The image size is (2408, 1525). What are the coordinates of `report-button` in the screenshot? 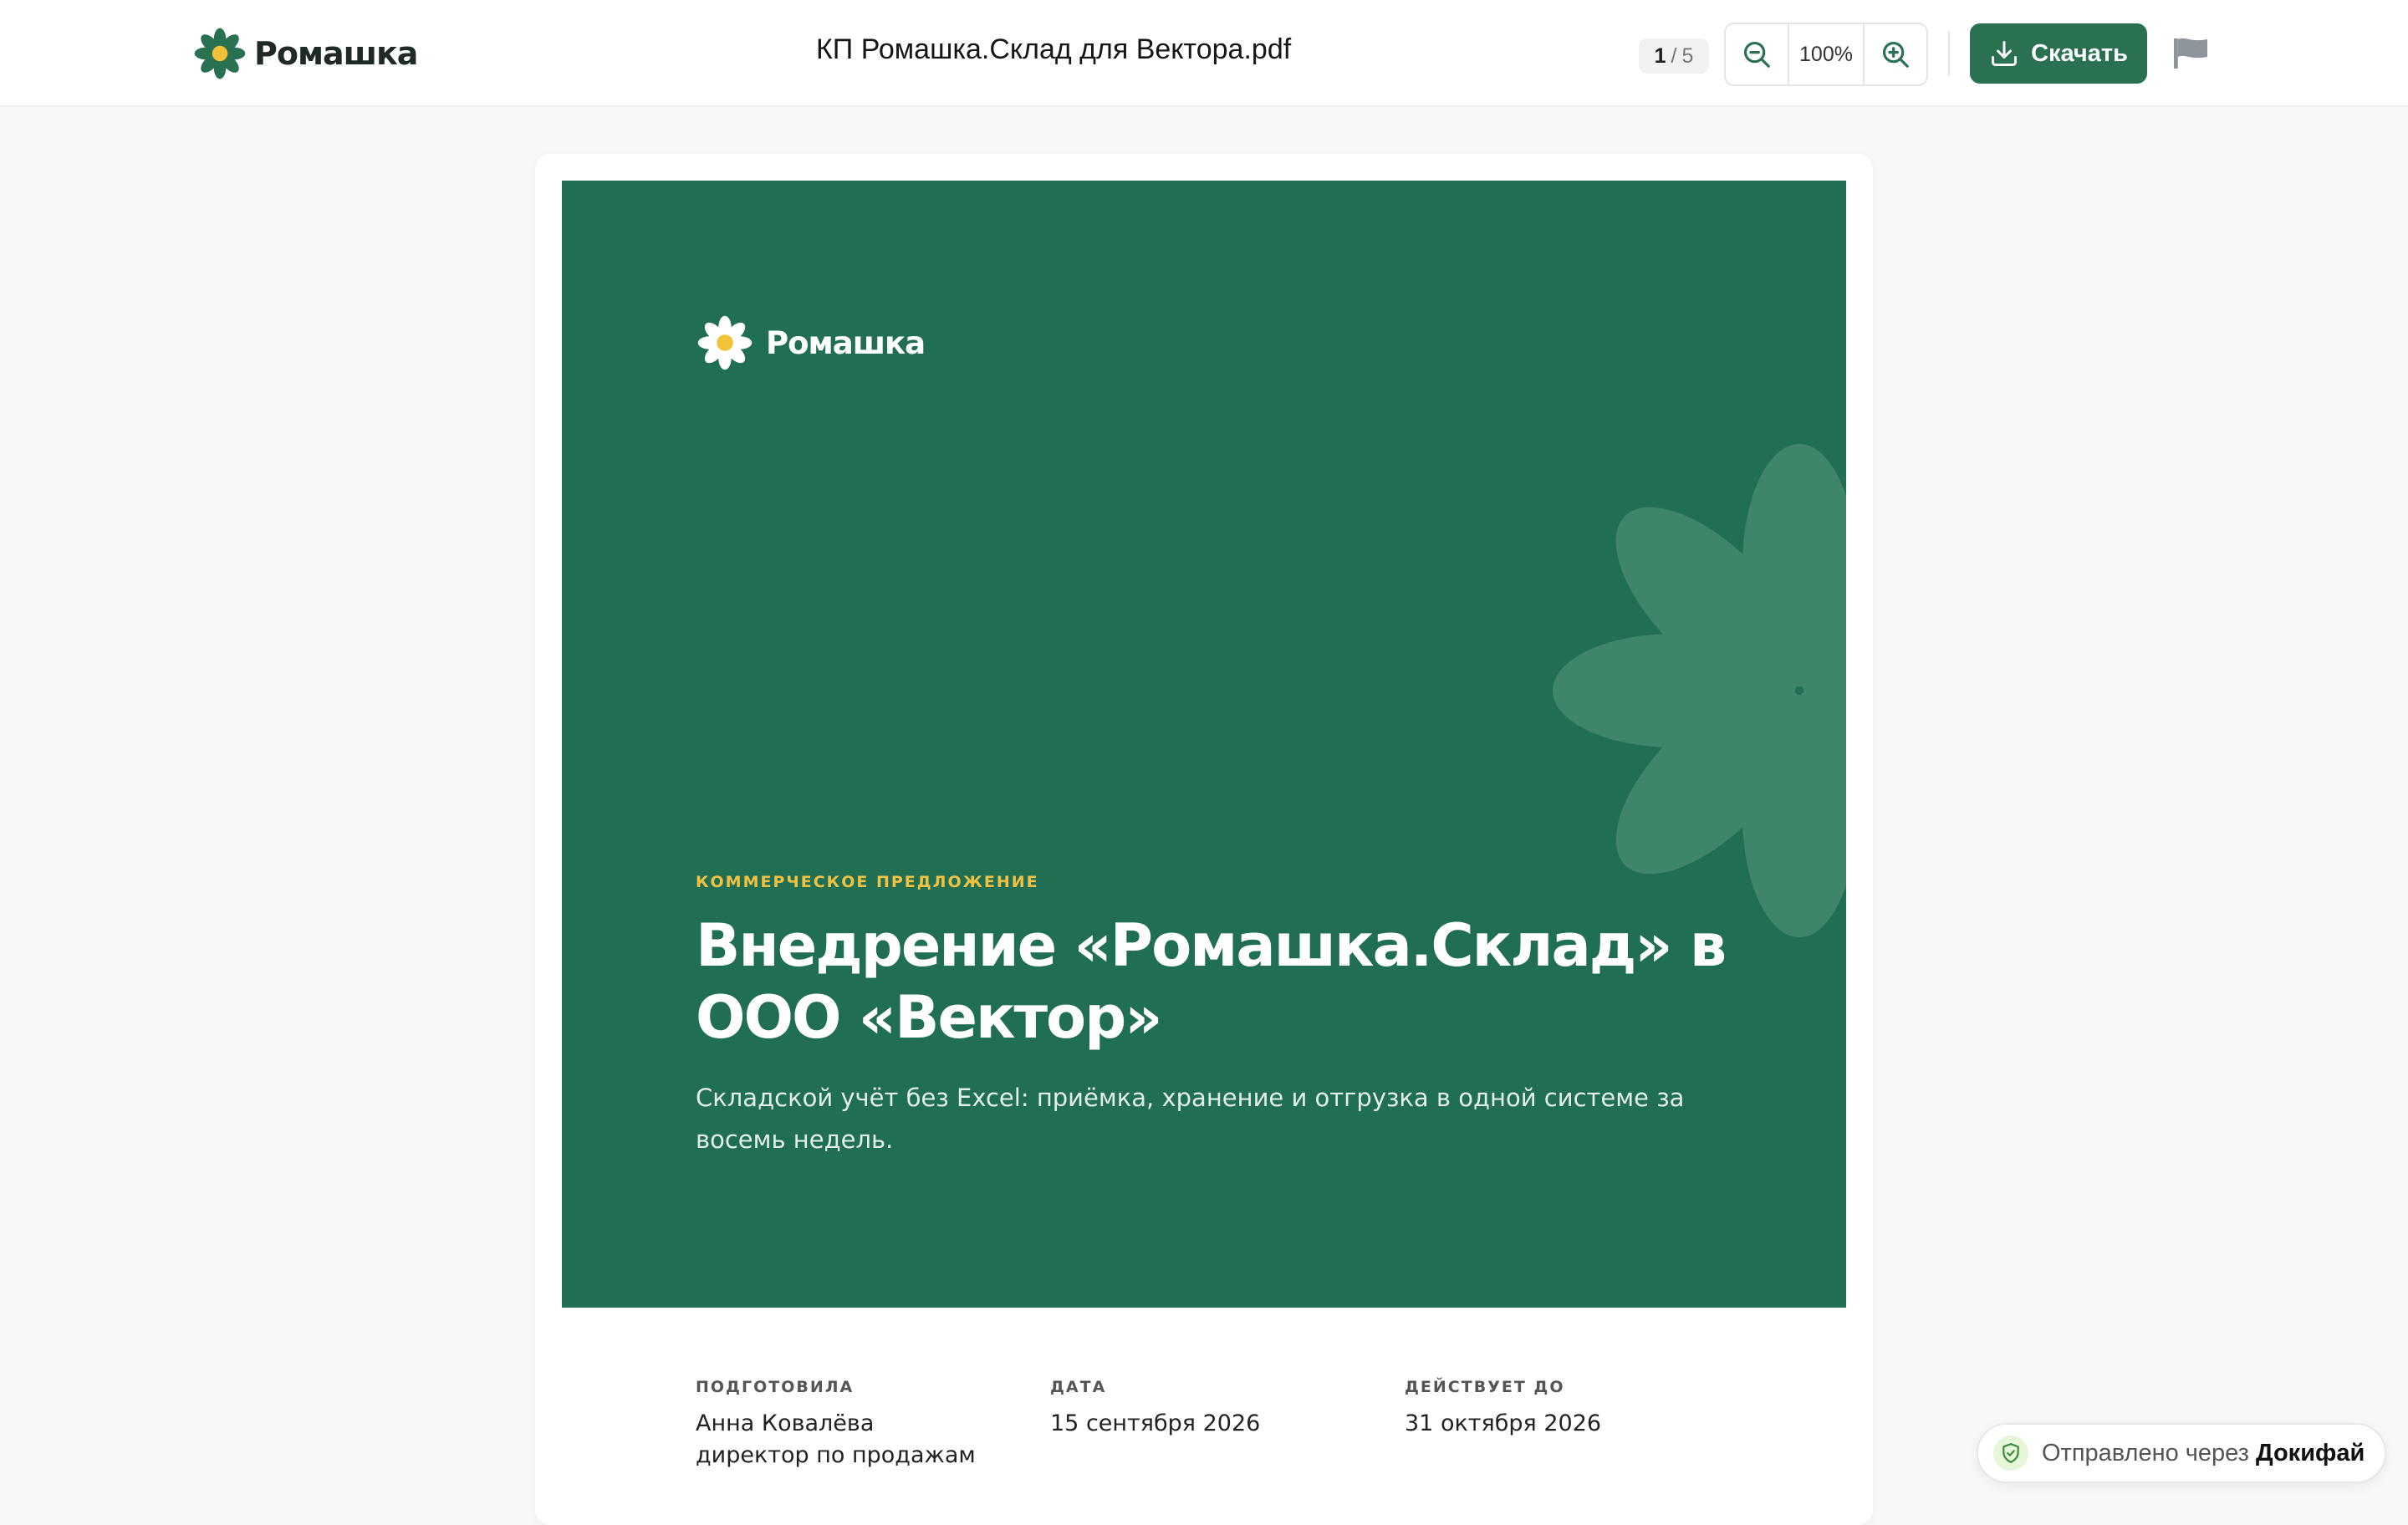 It's located at (2190, 53).